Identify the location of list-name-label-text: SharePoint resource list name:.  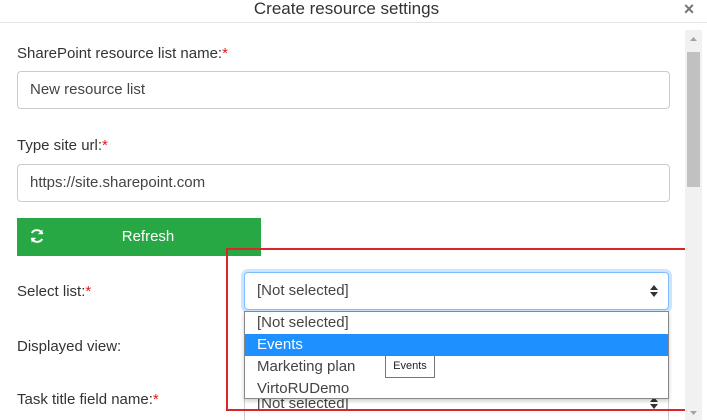
(120, 53).